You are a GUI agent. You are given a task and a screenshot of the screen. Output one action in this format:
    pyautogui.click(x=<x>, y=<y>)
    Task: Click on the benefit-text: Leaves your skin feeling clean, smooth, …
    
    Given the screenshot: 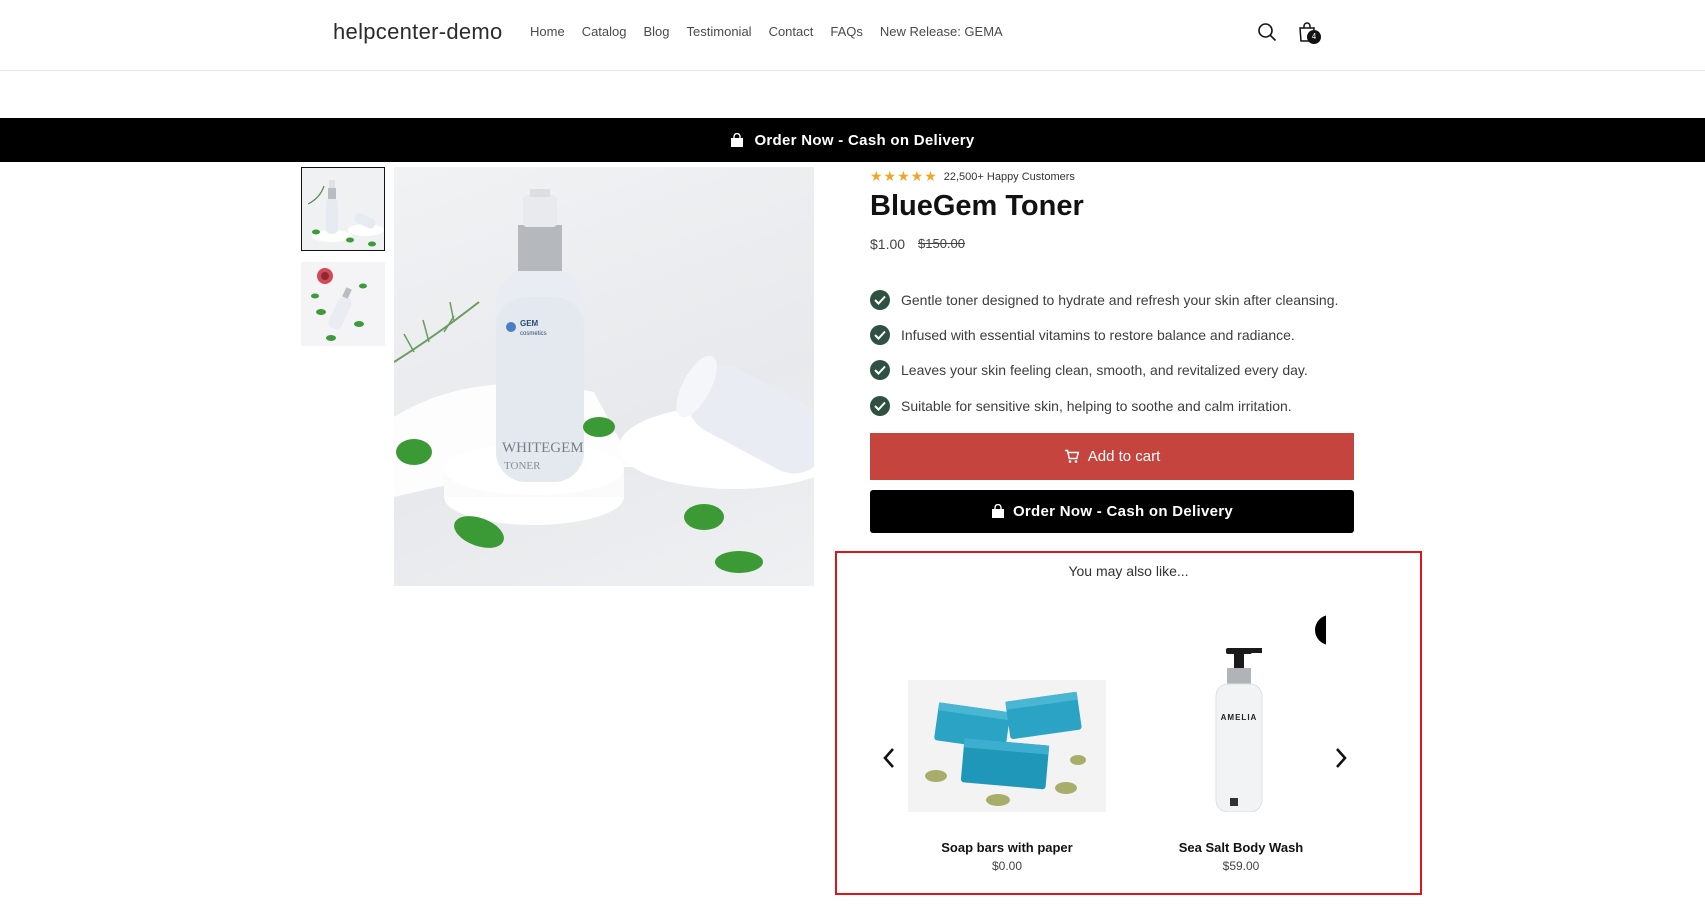 What is the action you would take?
    pyautogui.click(x=1104, y=370)
    